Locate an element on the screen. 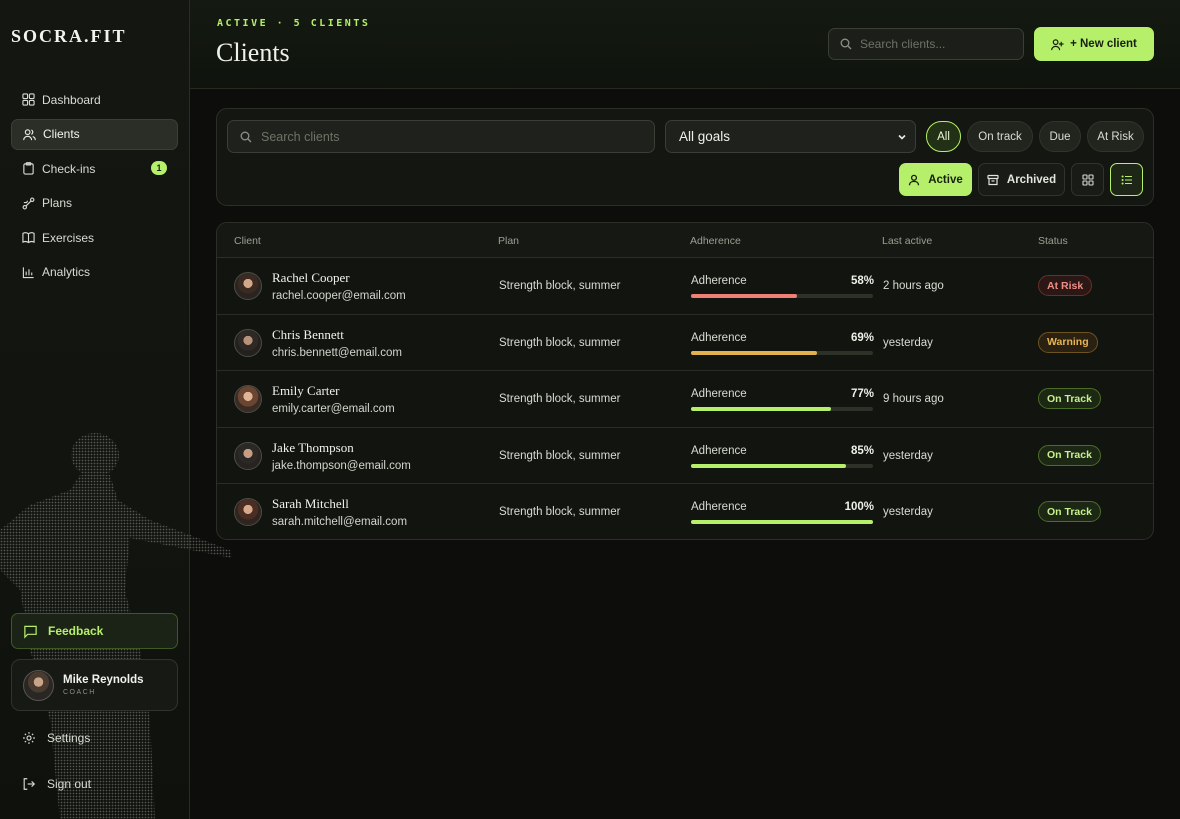  filter-pill-due: Due is located at coordinates (1060, 136).